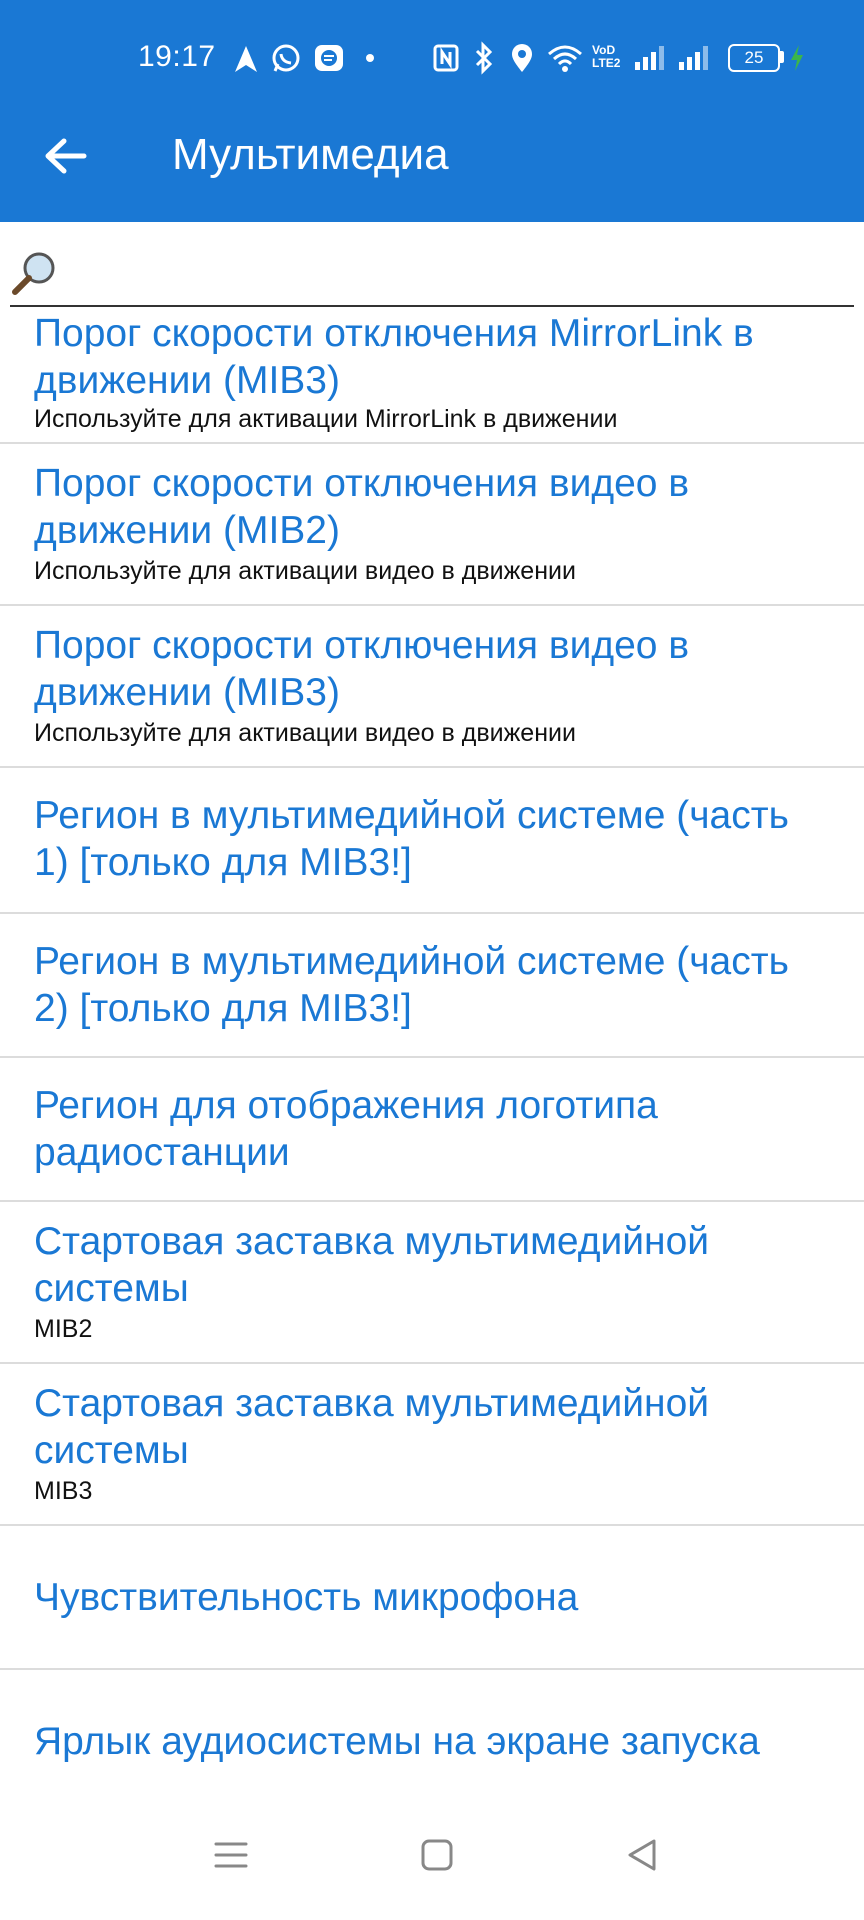 This screenshot has width=864, height=1920. I want to click on battery-tip, so click(782, 57).